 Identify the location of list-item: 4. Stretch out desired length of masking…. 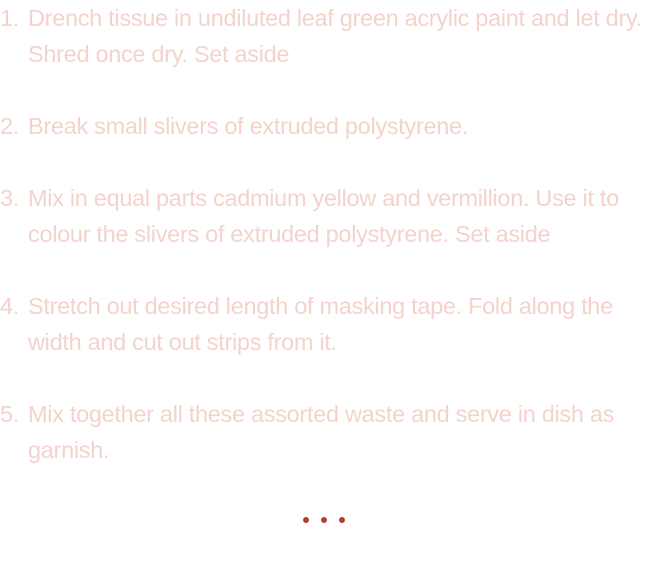
(324, 324).